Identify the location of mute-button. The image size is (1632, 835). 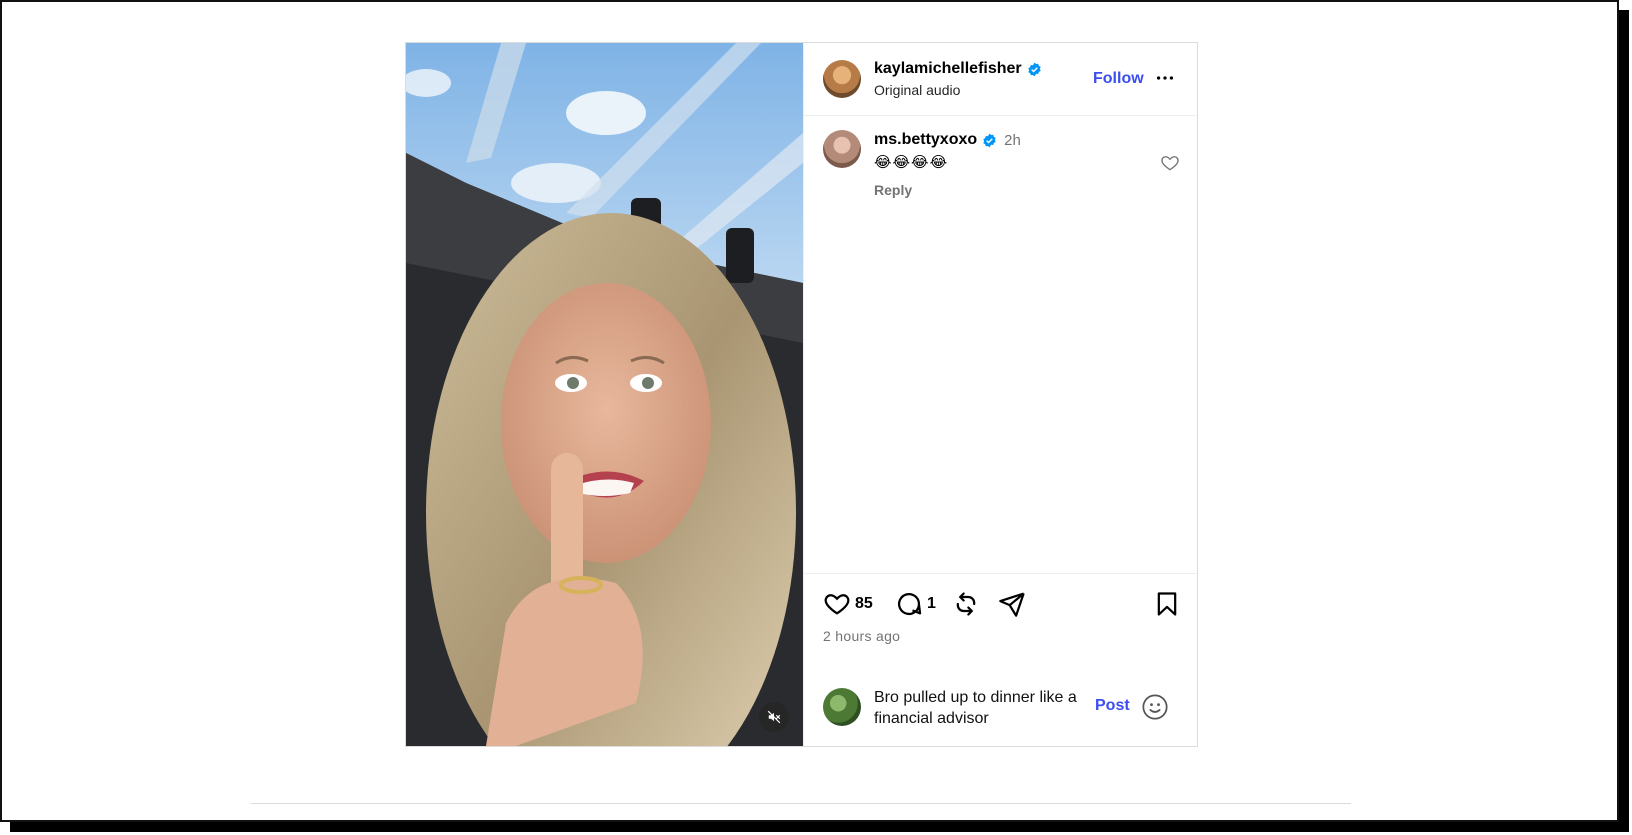
(774, 717).